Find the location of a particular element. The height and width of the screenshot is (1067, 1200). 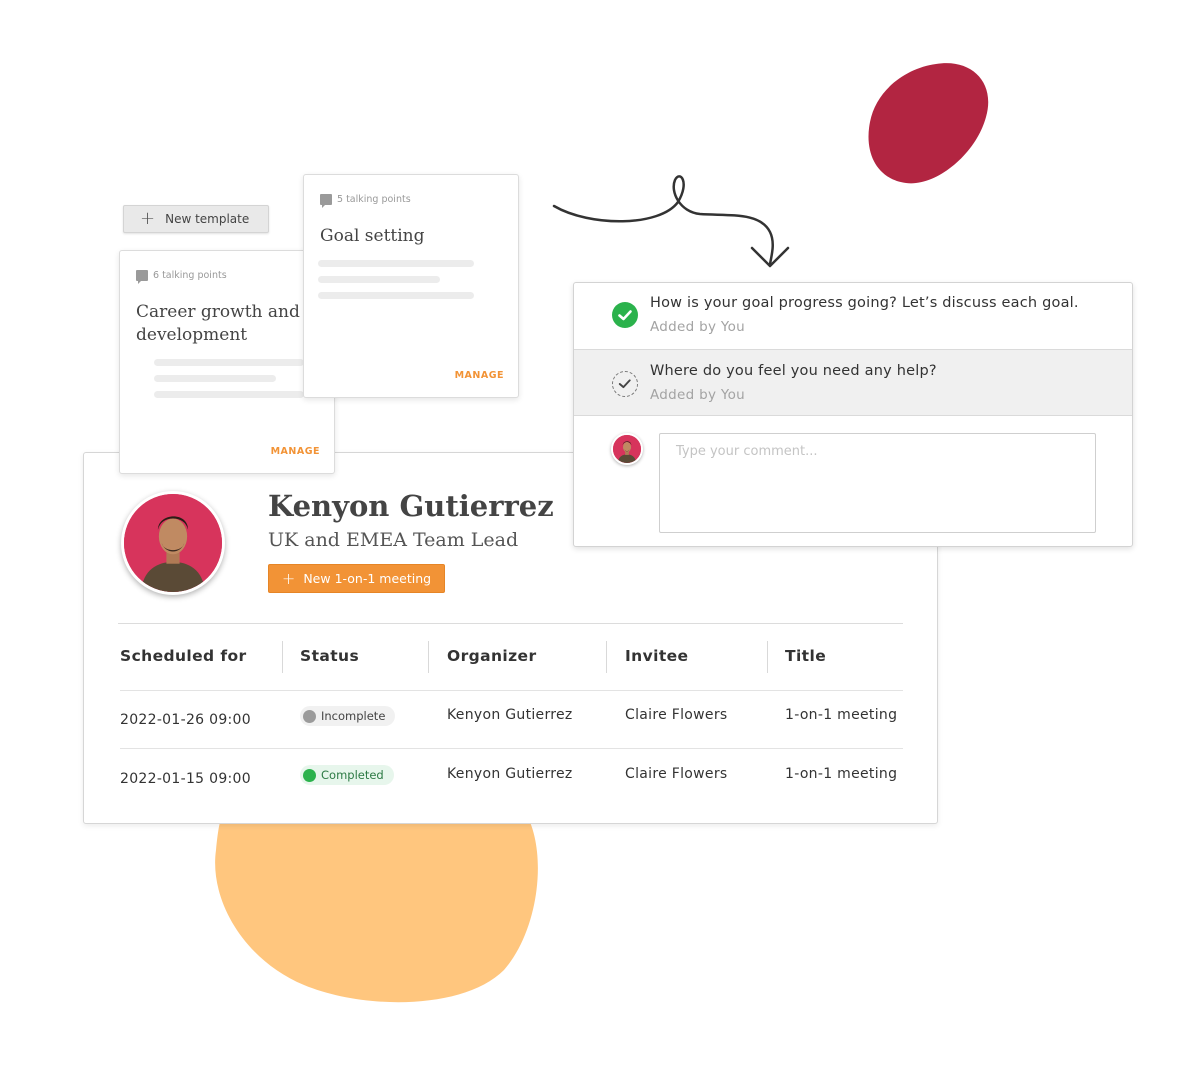

status-badge: Incomplete is located at coordinates (348, 716).